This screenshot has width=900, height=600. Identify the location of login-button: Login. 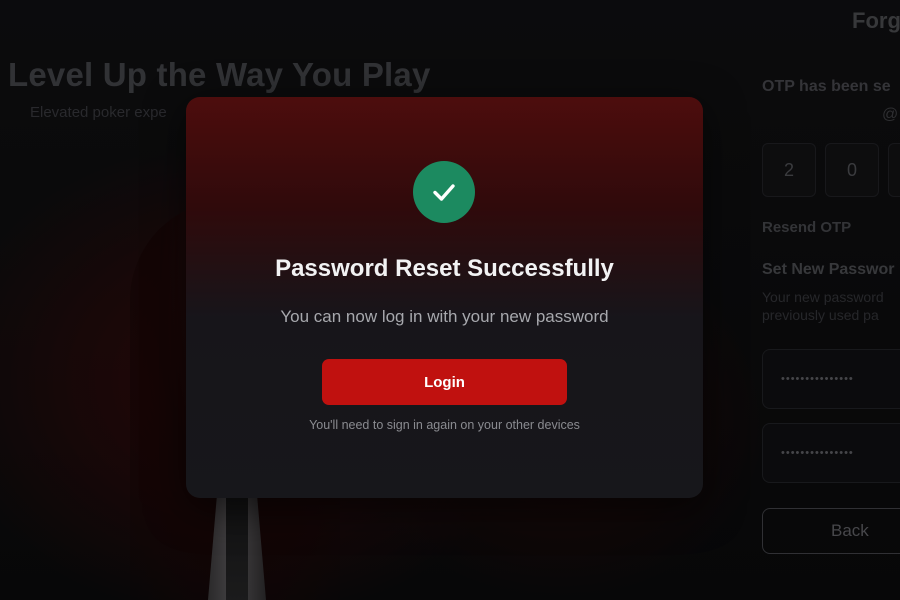
(444, 382).